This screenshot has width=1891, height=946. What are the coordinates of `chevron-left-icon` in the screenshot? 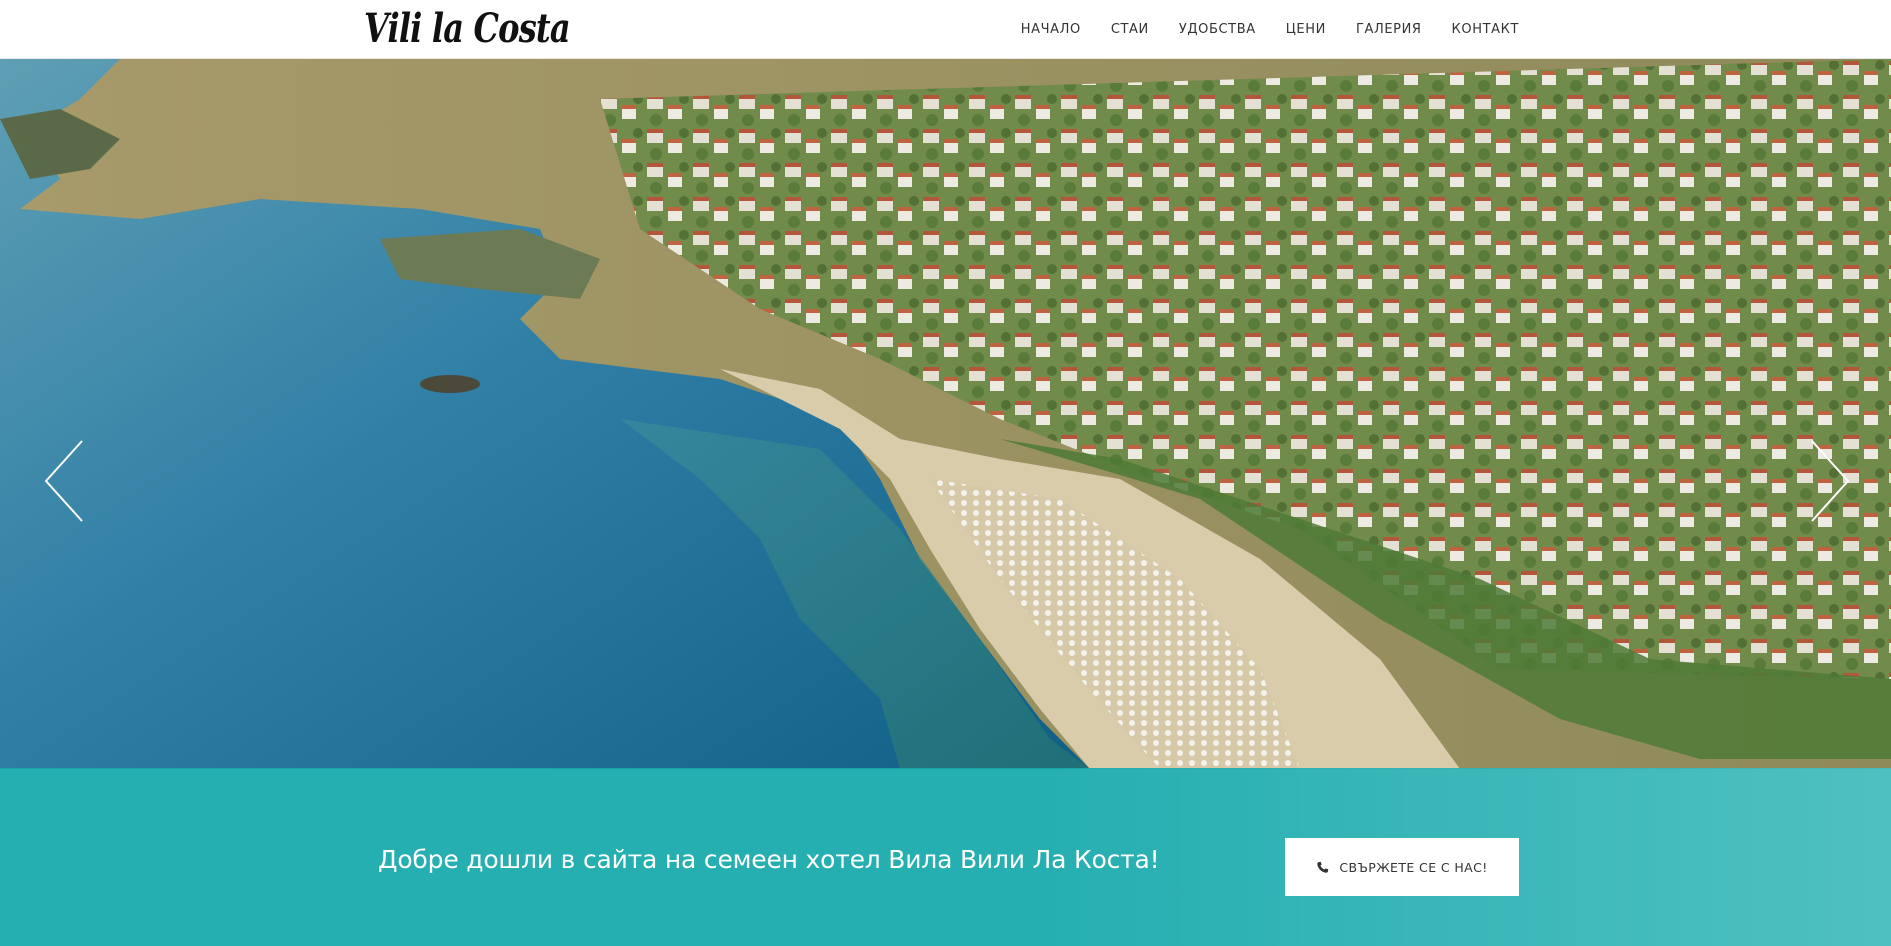 It's located at (63, 481).